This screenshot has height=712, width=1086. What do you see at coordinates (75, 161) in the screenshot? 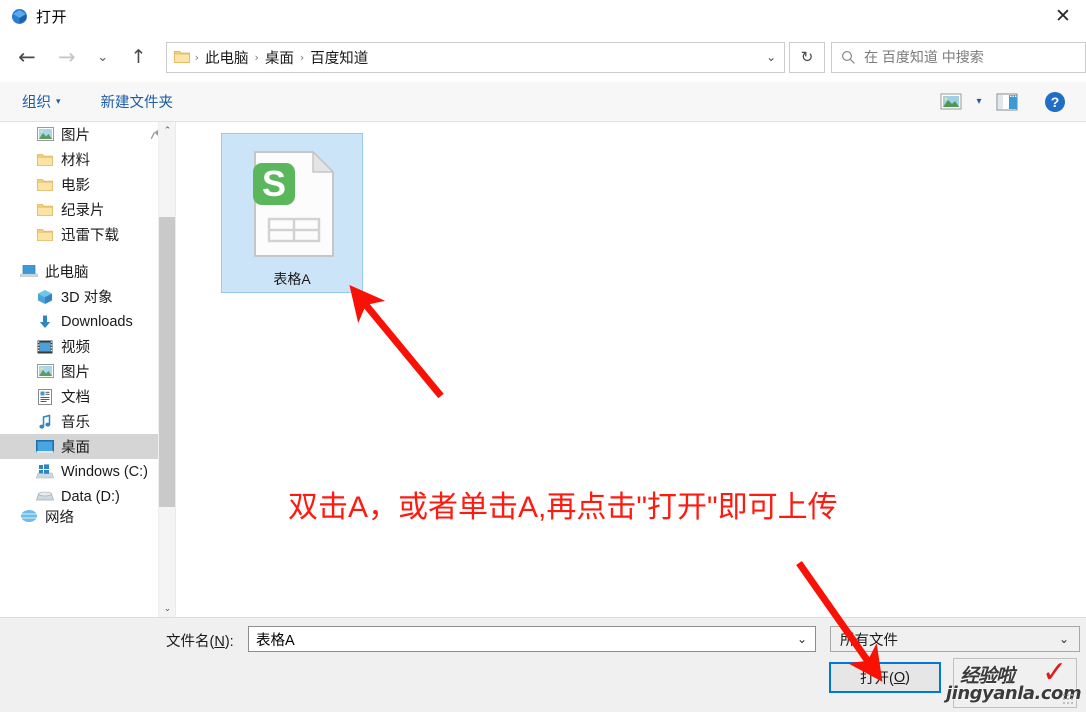
I see `sidebar-item-label: 材料` at bounding box center [75, 161].